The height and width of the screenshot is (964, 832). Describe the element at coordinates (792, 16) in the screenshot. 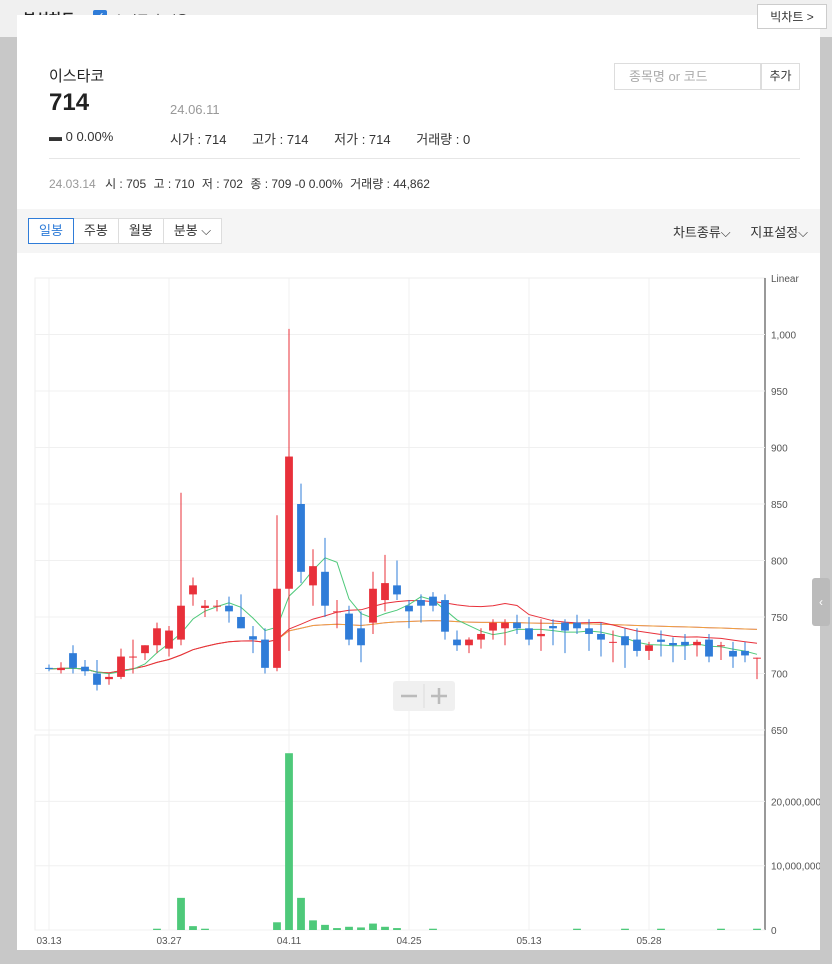

I see `big-chart-button: 빅차트 >` at that location.